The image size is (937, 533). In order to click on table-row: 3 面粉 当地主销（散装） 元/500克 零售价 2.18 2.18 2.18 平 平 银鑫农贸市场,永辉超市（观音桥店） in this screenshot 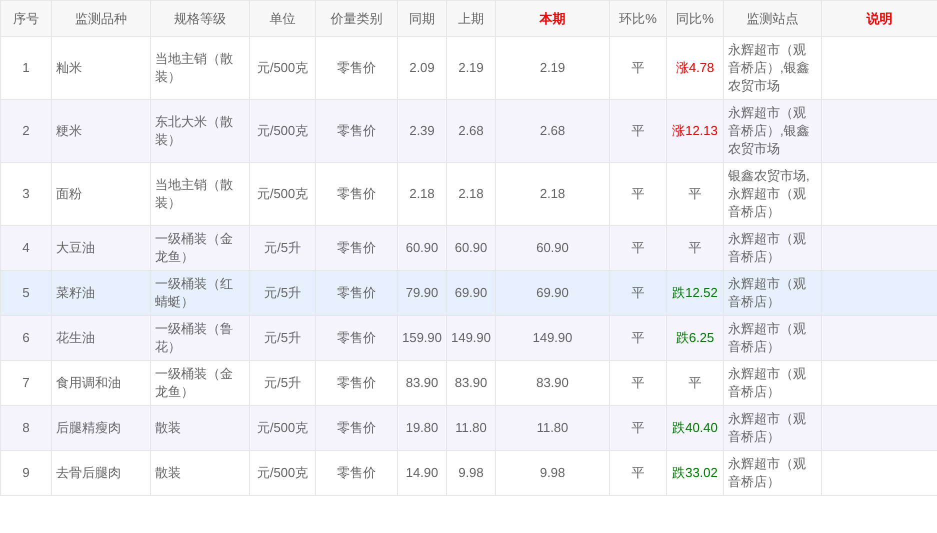, I will do `click(468, 194)`.